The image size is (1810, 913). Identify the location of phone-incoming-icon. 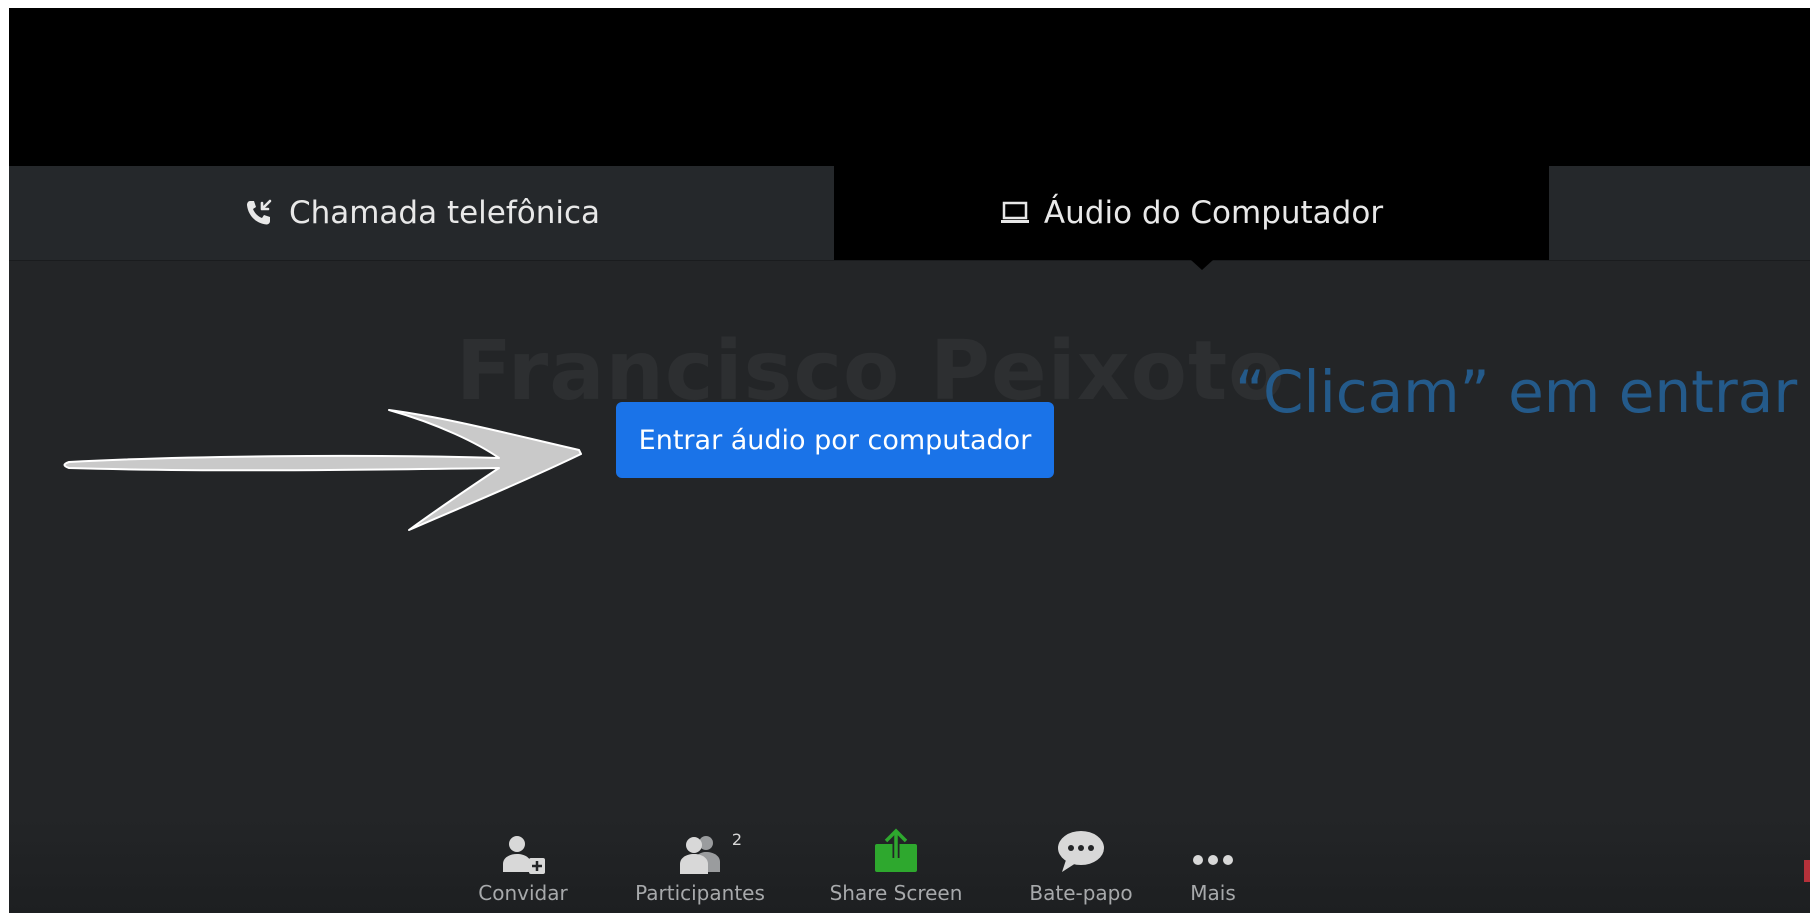
(259, 213).